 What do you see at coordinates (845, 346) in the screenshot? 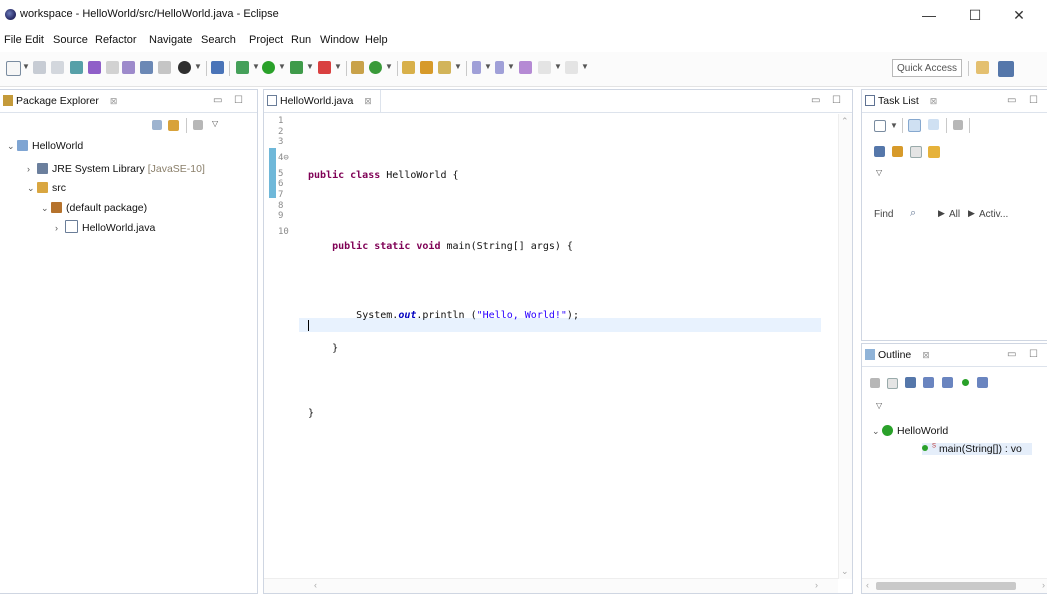
I see `editor-vertical-scrollbar: ⌃ ⌄` at bounding box center [845, 346].